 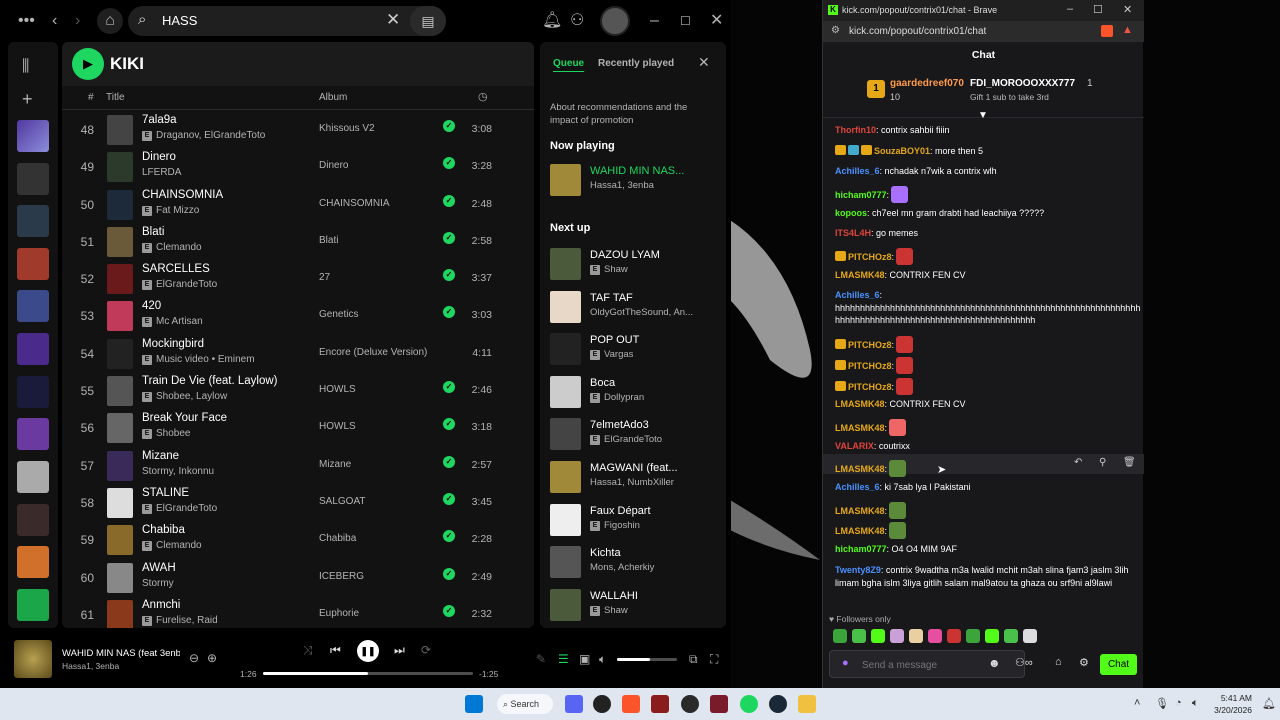 What do you see at coordinates (861, 195) in the screenshot?
I see `chat-username: hicham0777` at bounding box center [861, 195].